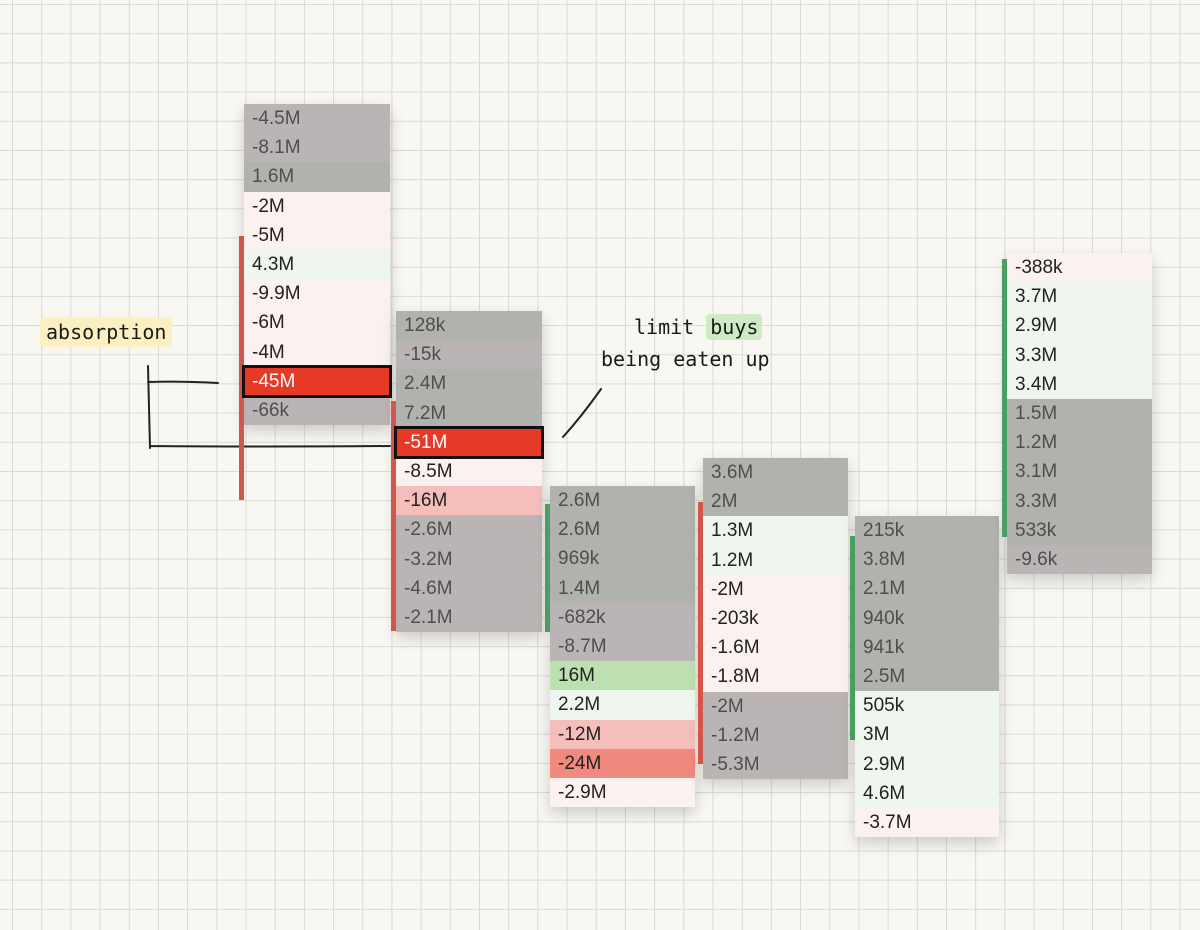 Image resolution: width=1200 pixels, height=930 pixels. I want to click on volume-cell: 7.2M, so click(469, 413).